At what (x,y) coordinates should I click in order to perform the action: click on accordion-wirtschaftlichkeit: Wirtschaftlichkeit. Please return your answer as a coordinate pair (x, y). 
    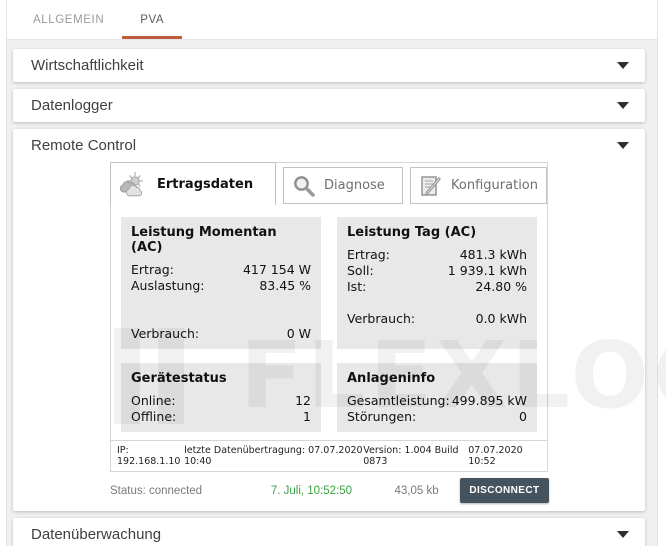
    Looking at the image, I should click on (329, 65).